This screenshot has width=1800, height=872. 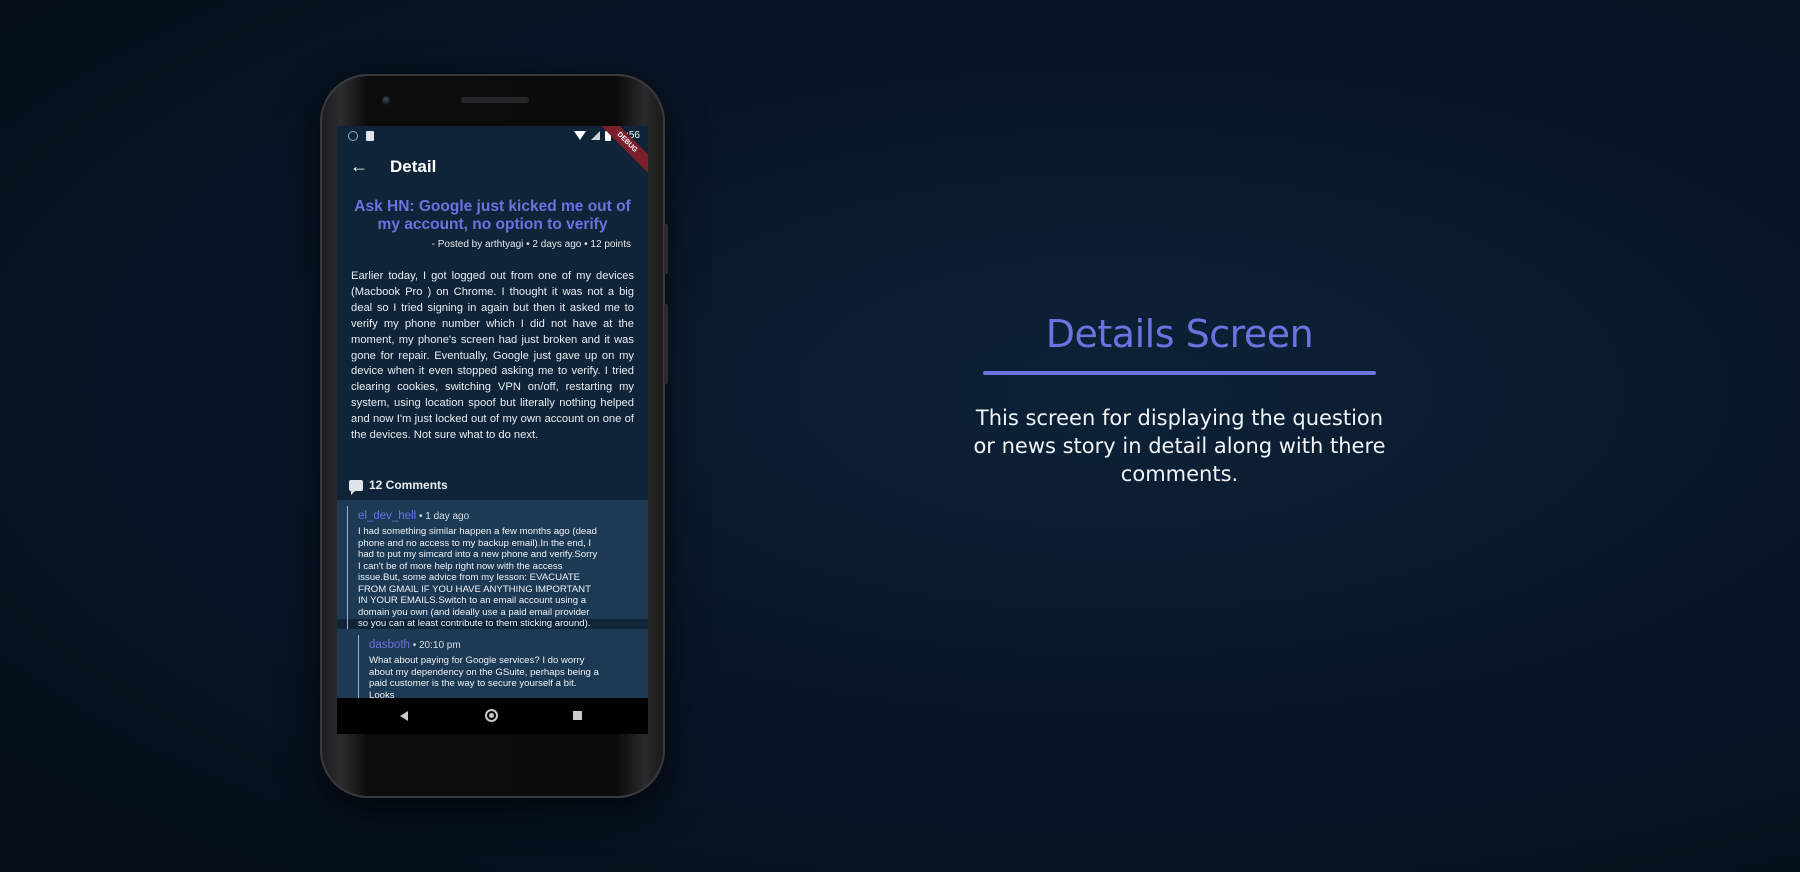 I want to click on front-camera, so click(x=386, y=100).